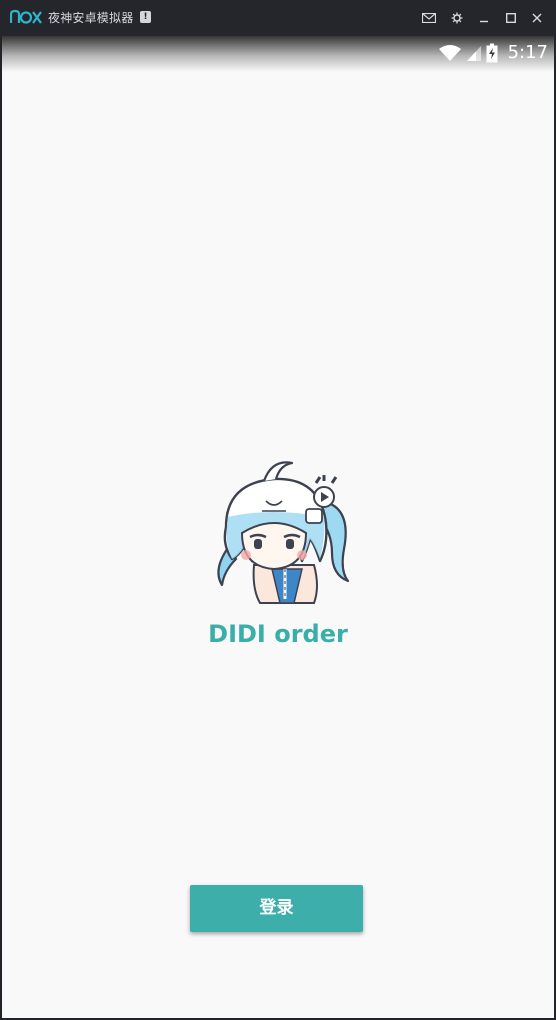 This screenshot has height=1020, width=556. What do you see at coordinates (511, 18) in the screenshot?
I see `maximize-icon` at bounding box center [511, 18].